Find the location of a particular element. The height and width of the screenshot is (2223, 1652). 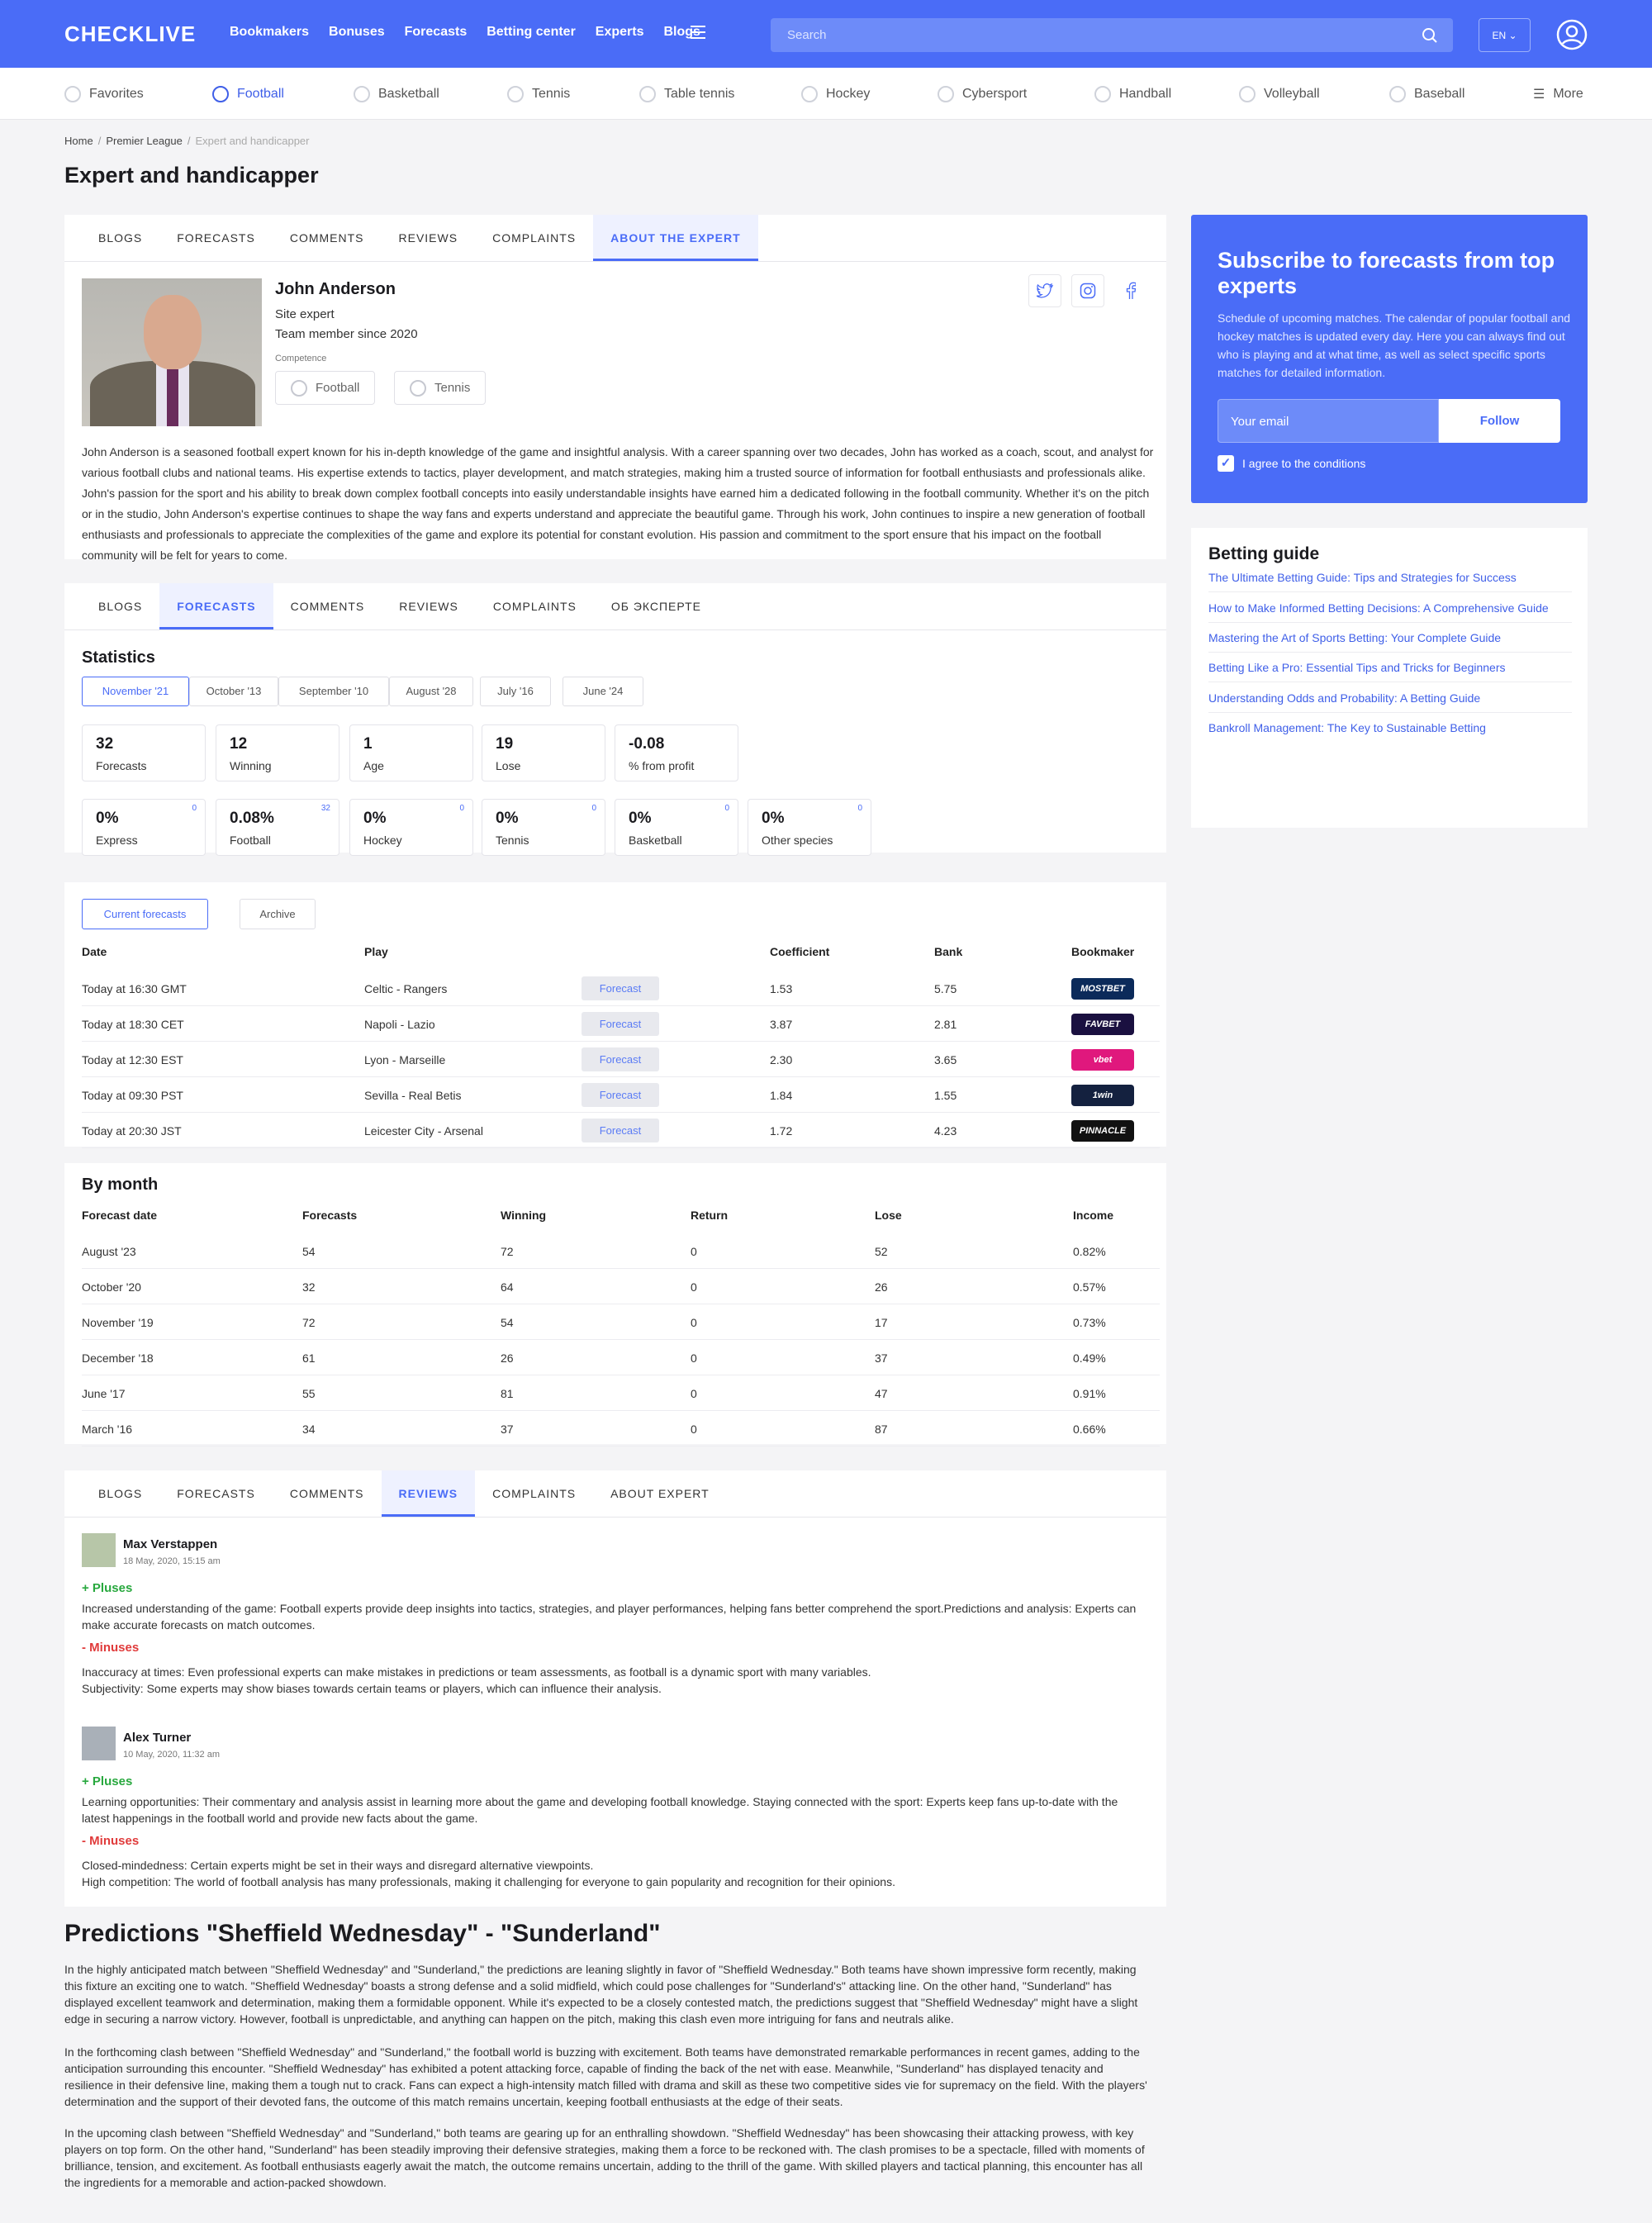

instagram-icon is located at coordinates (1087, 290).